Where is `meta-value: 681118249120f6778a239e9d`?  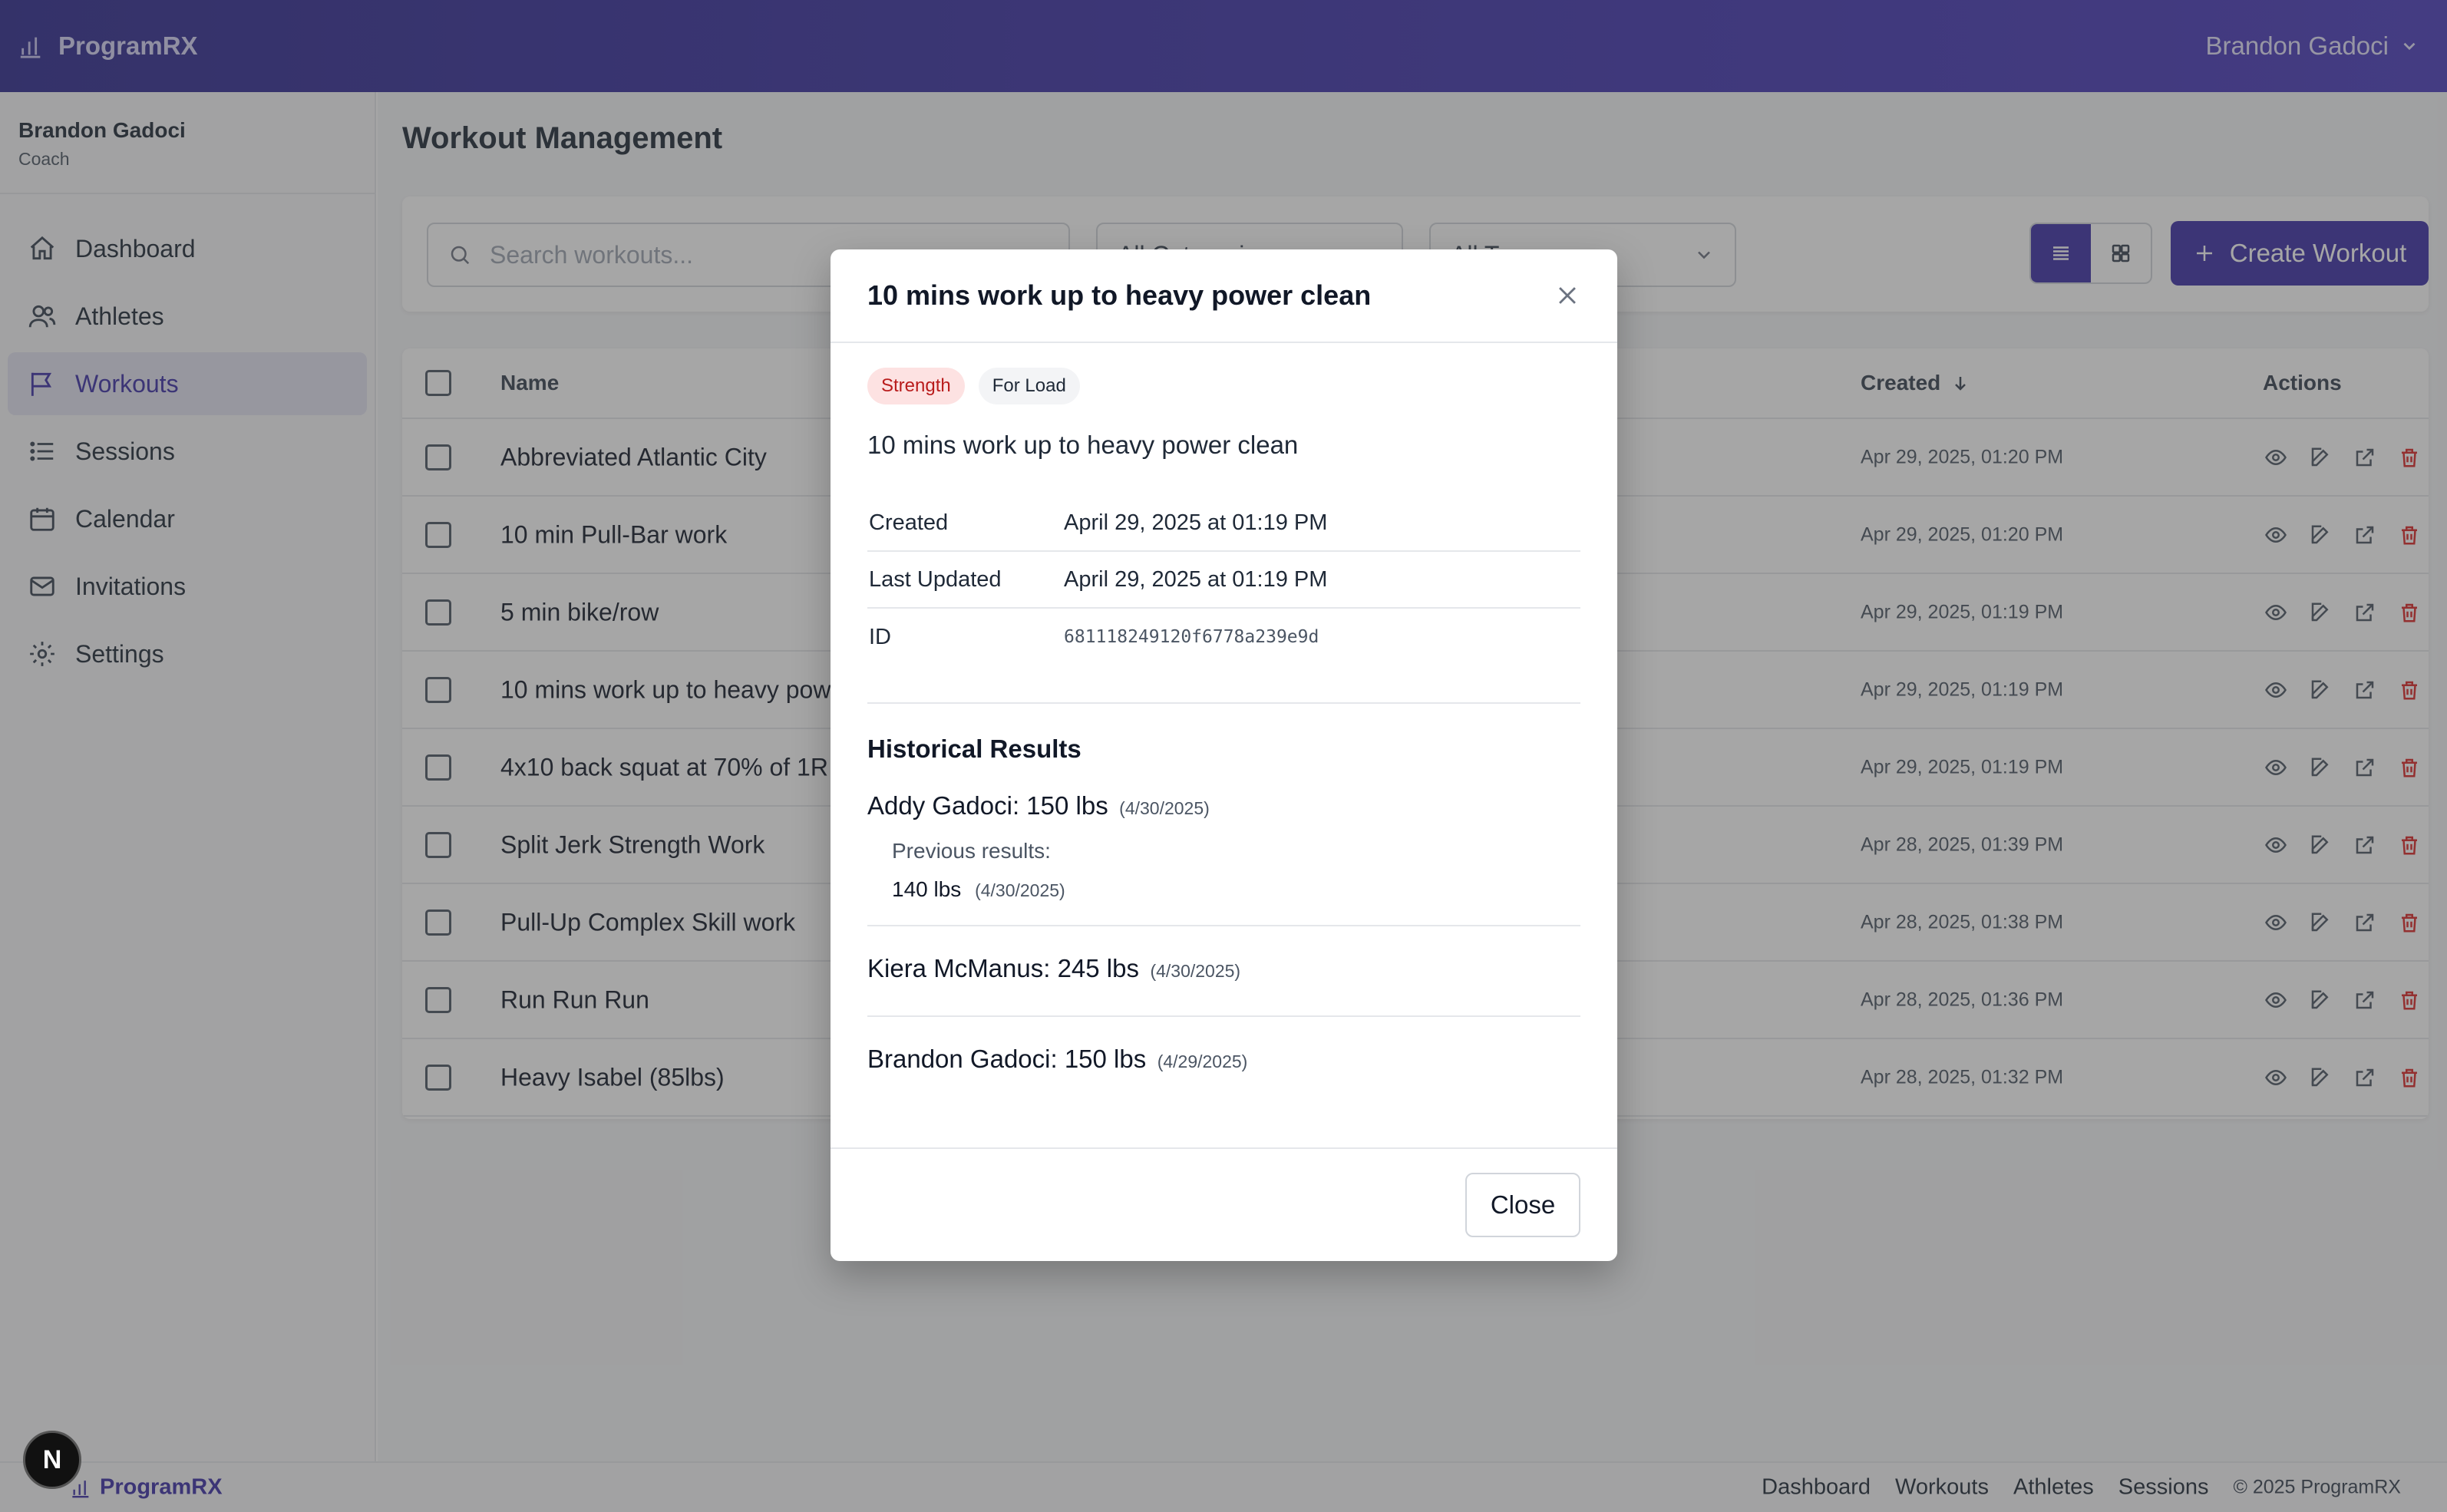
meta-value: 681118249120f6778a239e9d is located at coordinates (1191, 637).